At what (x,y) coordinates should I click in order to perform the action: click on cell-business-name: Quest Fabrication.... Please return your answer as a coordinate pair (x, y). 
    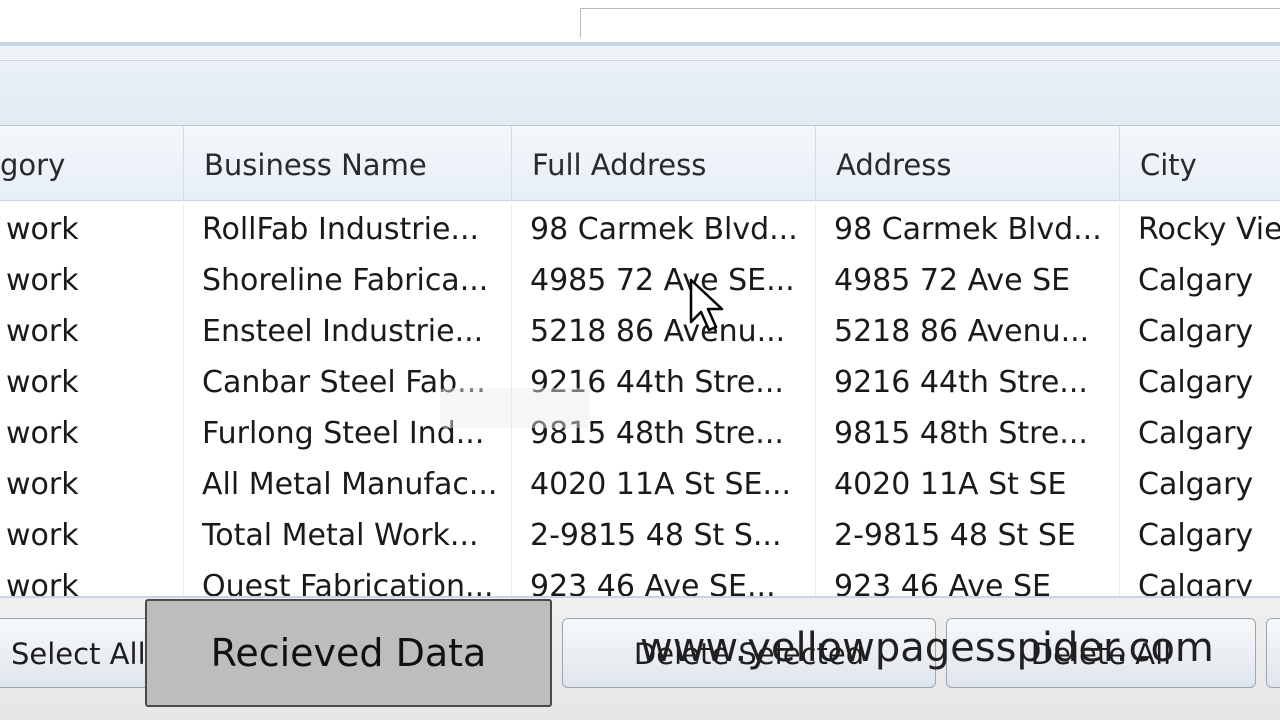
    Looking at the image, I should click on (348, 578).